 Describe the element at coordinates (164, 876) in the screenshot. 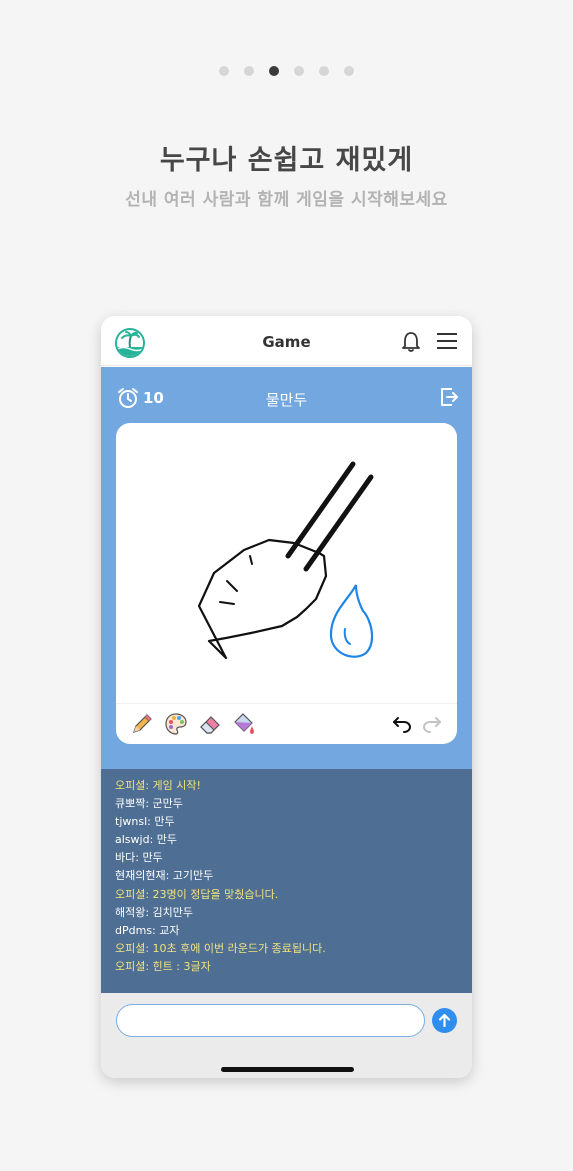

I see `chat-message: 현재의현재: 고기만두` at that location.